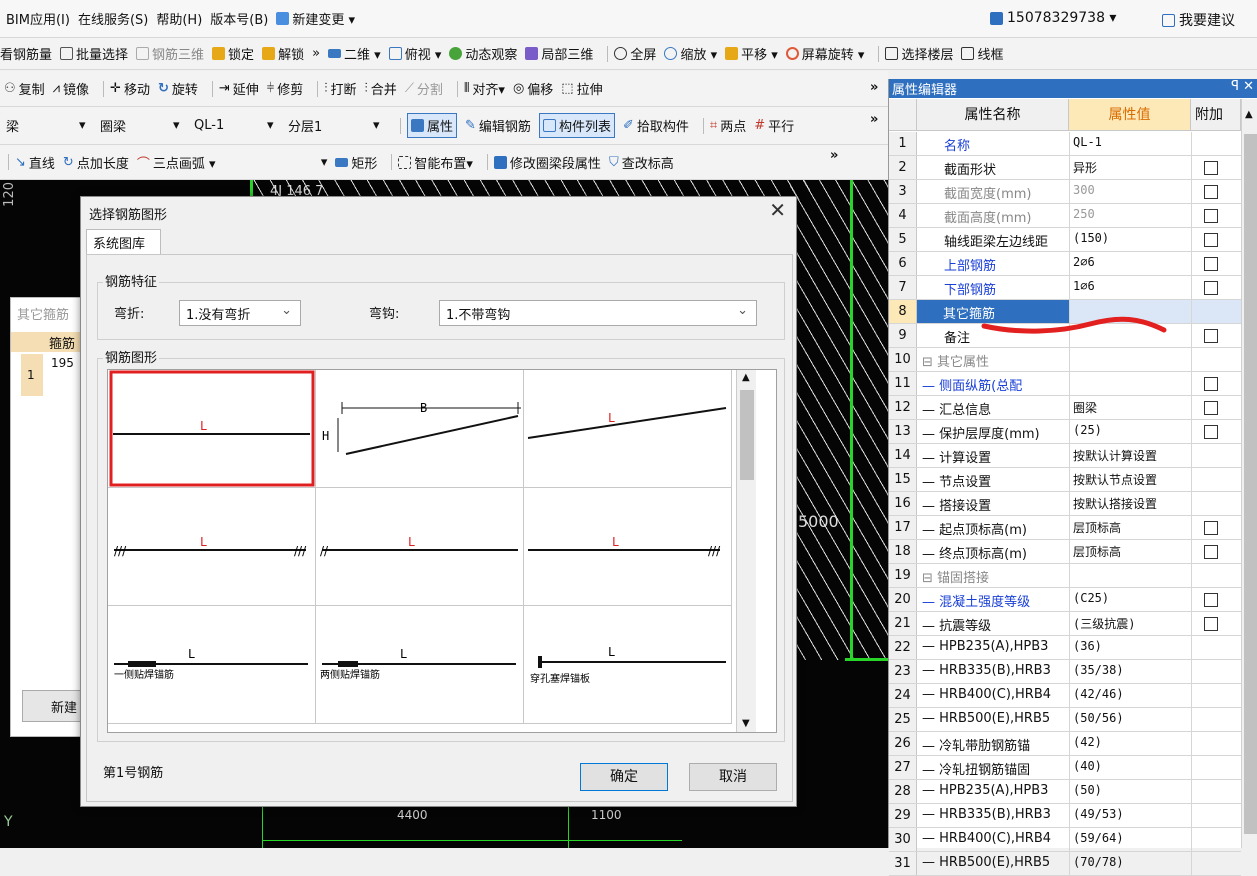 The width and height of the screenshot is (1257, 876). What do you see at coordinates (356, 162) in the screenshot?
I see `tool-rectangle: 矩形` at bounding box center [356, 162].